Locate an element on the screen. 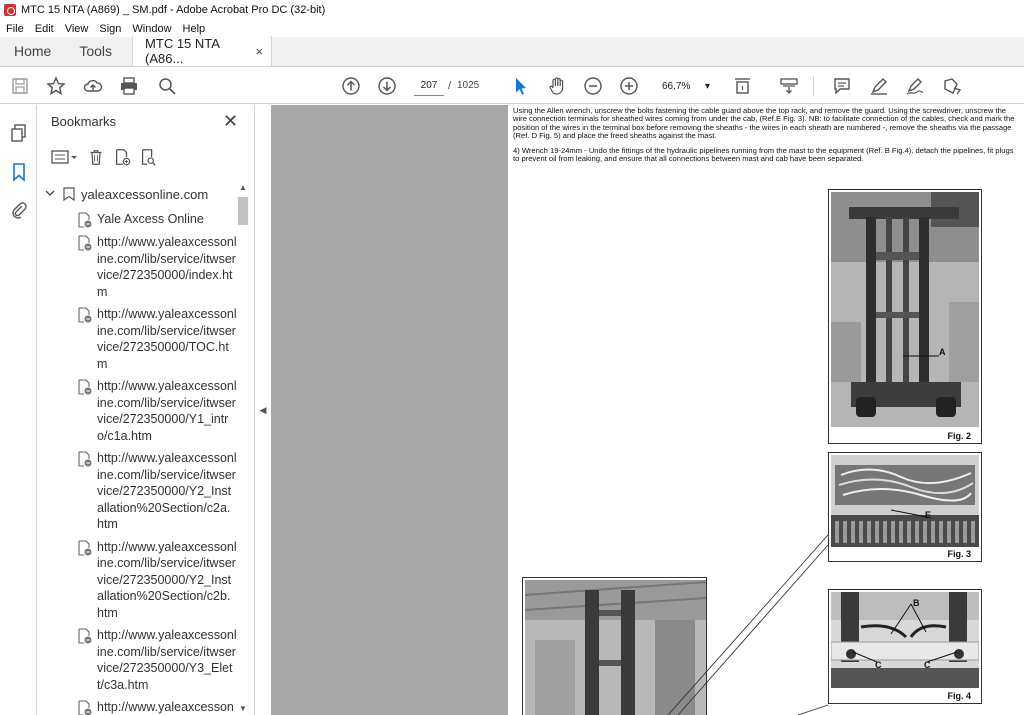 This screenshot has height=715, width=1024. zoom-out-icon is located at coordinates (593, 86).